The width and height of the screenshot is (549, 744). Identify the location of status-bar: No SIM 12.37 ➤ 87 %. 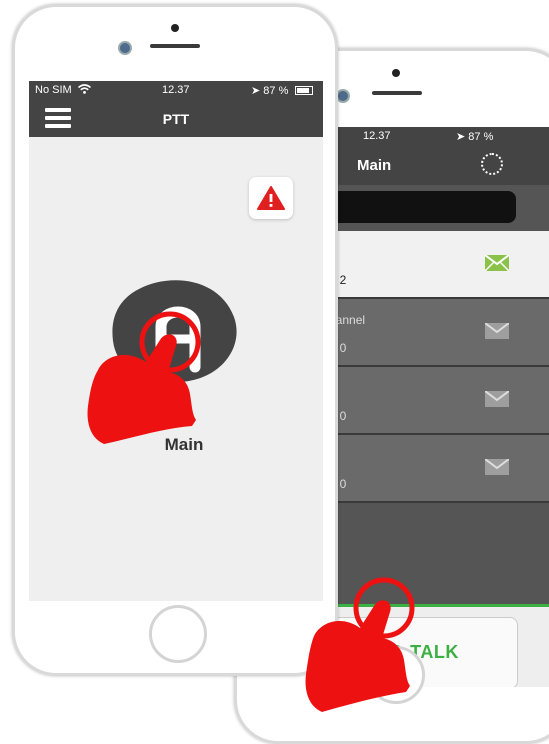
(176, 90).